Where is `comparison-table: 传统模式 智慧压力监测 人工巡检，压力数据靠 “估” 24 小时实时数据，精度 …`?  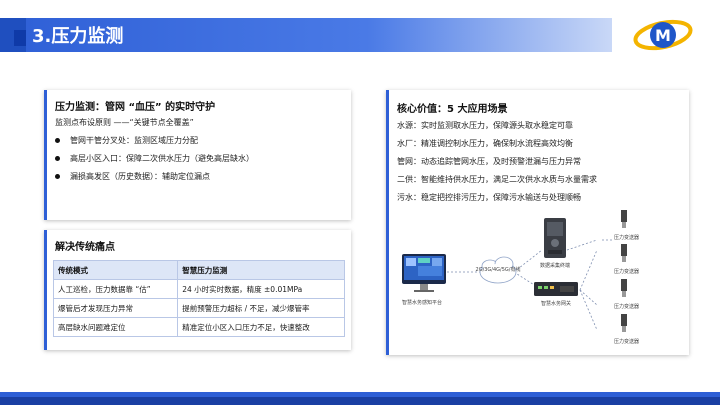
comparison-table: 传统模式 智慧压力监测 人工巡检，压力数据靠 “估” 24 小时实时数据，精度 … is located at coordinates (198, 298).